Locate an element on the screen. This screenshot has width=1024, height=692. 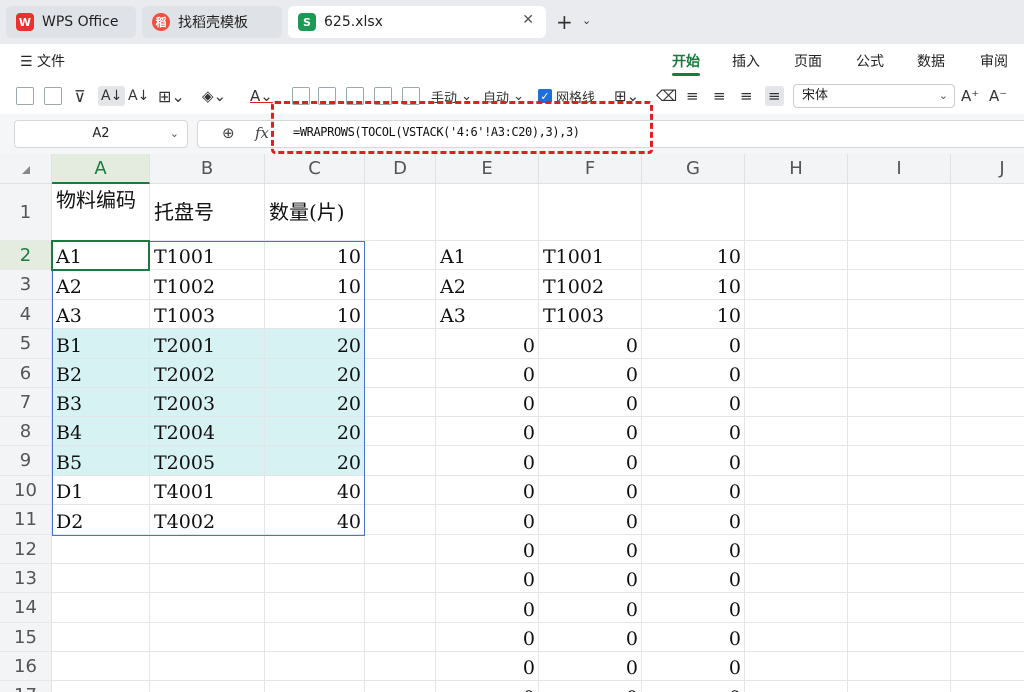
clear-format-icon: ⌫ is located at coordinates (666, 96).